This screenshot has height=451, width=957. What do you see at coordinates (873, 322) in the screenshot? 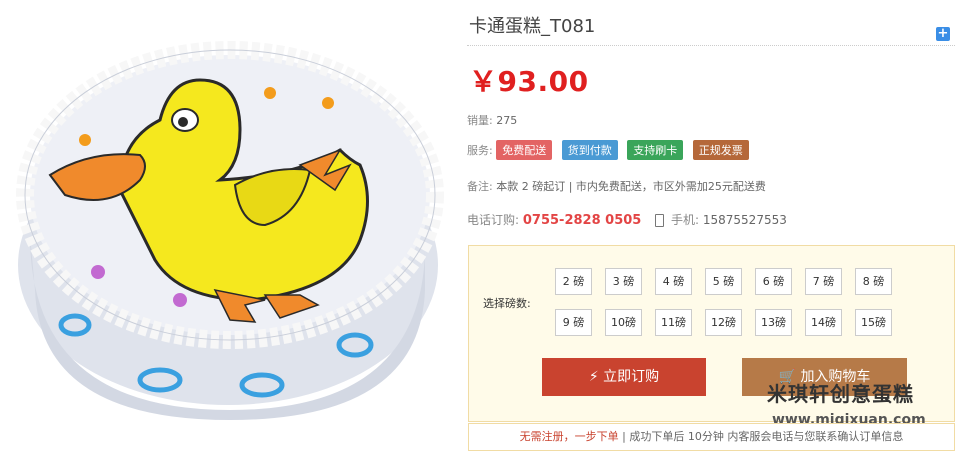
I see `size-option-15: 15磅` at bounding box center [873, 322].